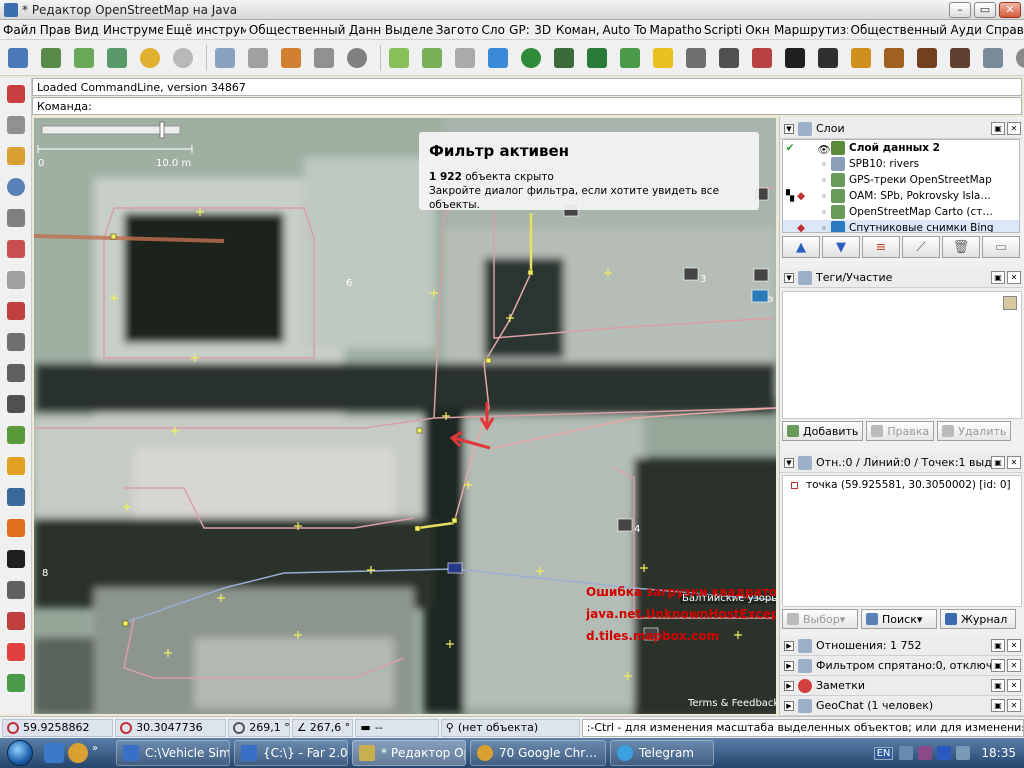  What do you see at coordinates (906, 753) in the screenshot?
I see `tray-network-icon` at bounding box center [906, 753].